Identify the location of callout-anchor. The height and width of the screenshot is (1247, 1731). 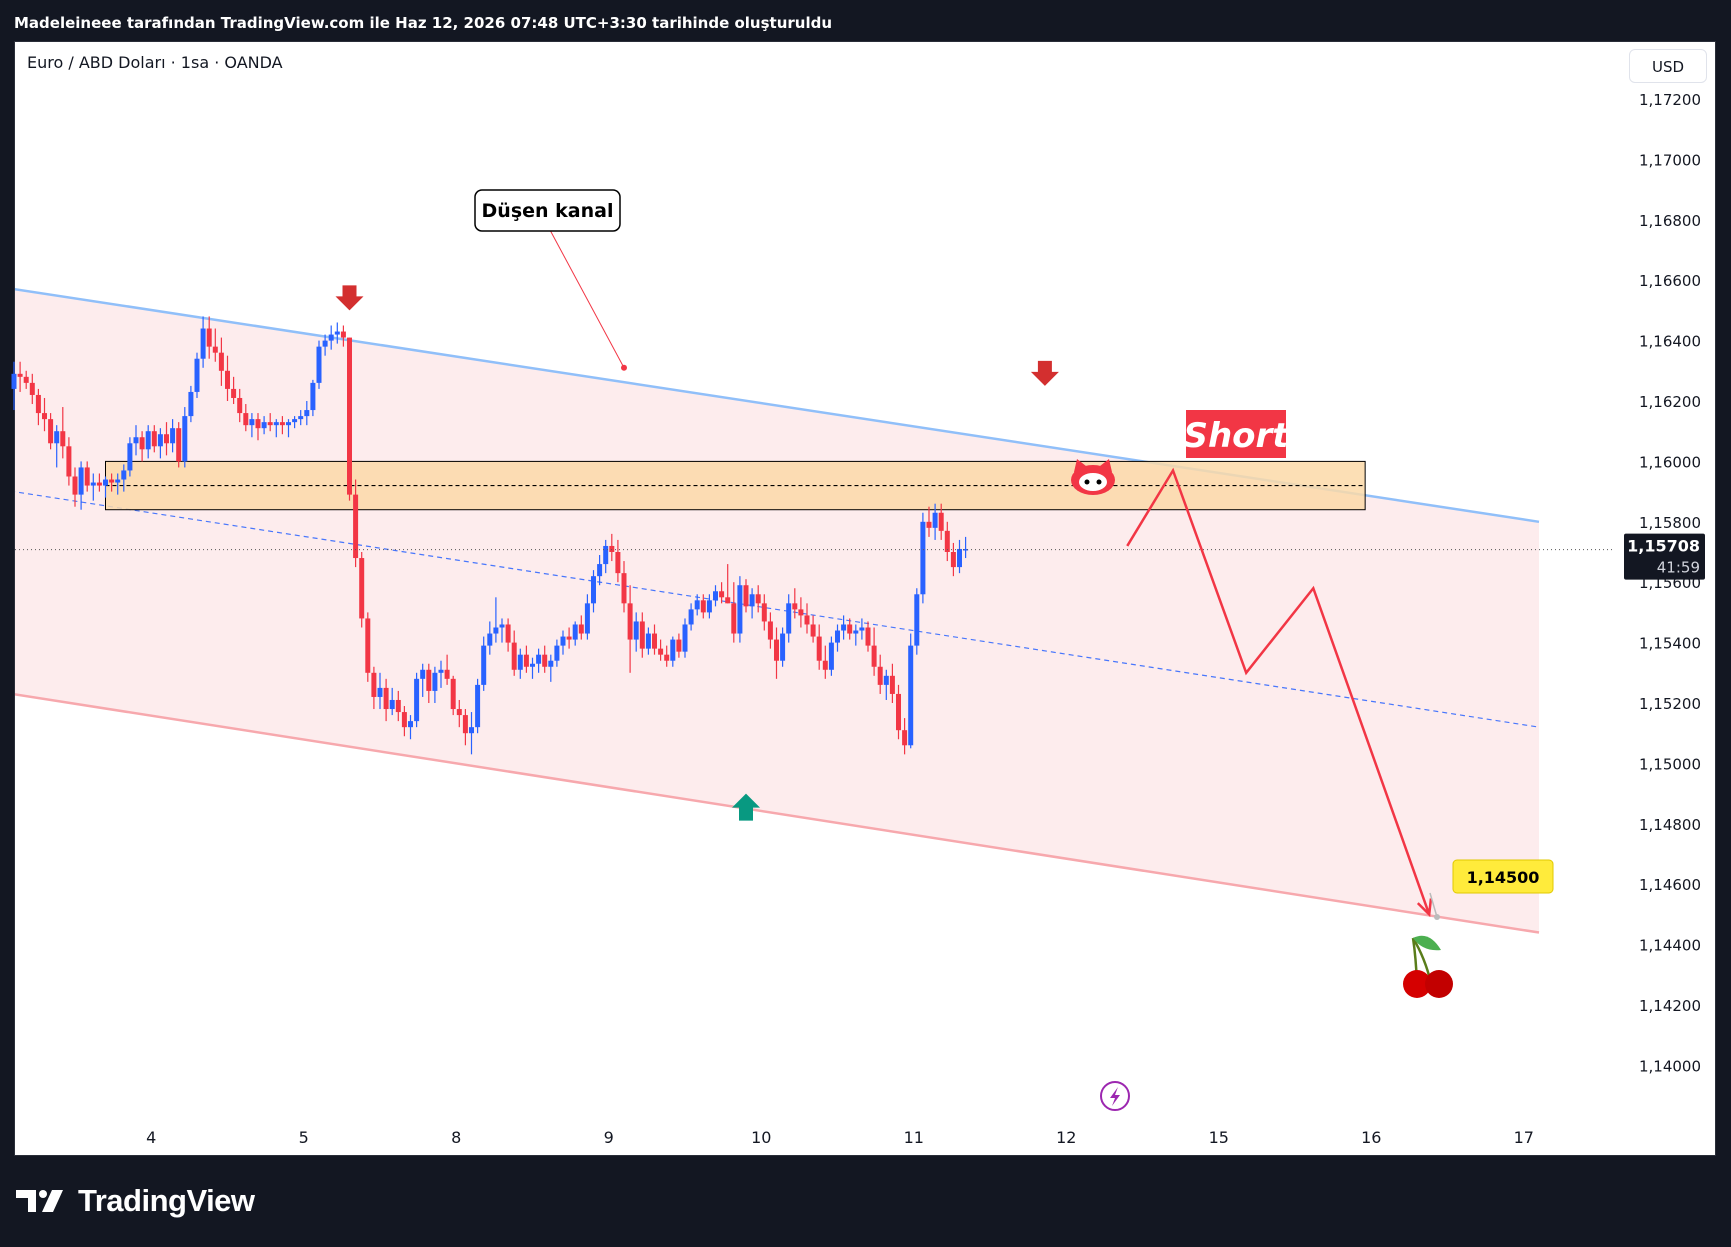
(624, 367).